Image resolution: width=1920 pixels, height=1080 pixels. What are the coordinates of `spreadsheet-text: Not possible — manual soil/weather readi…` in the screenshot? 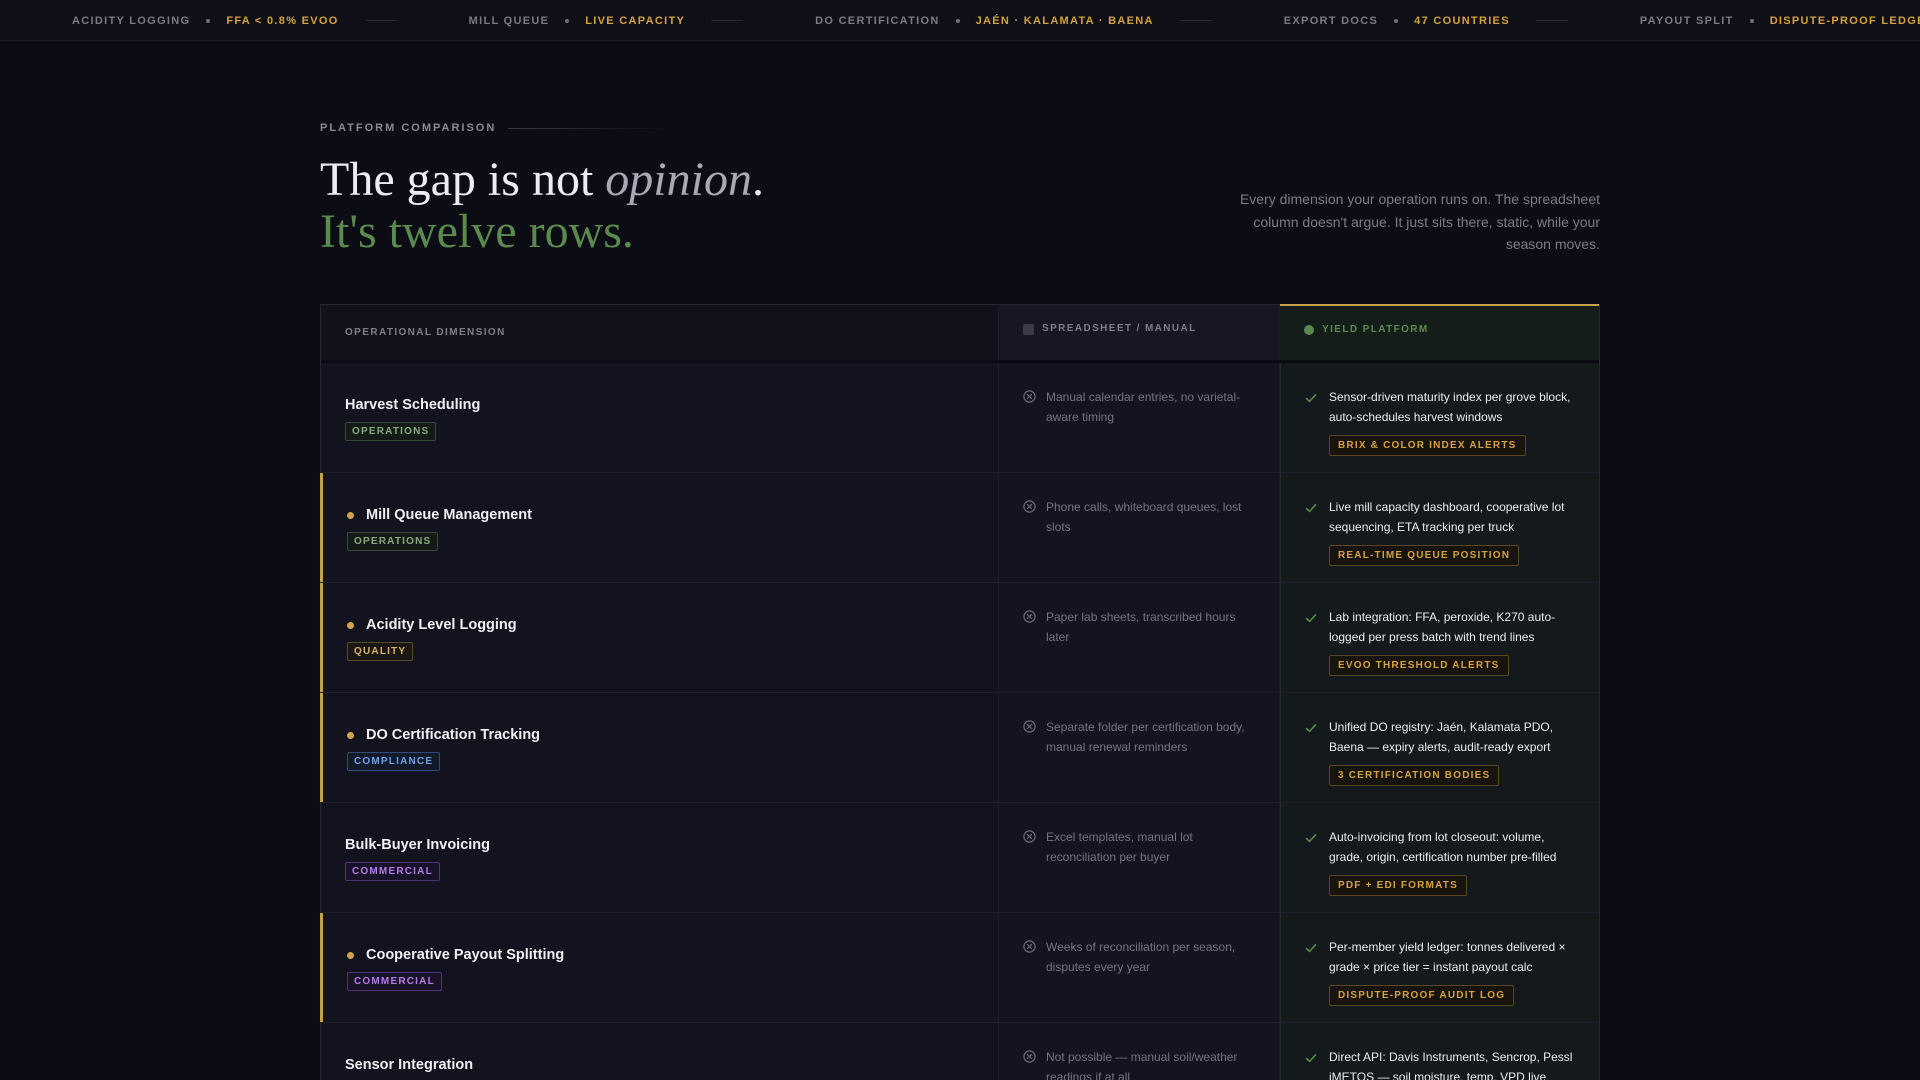 It's located at (1142, 1065).